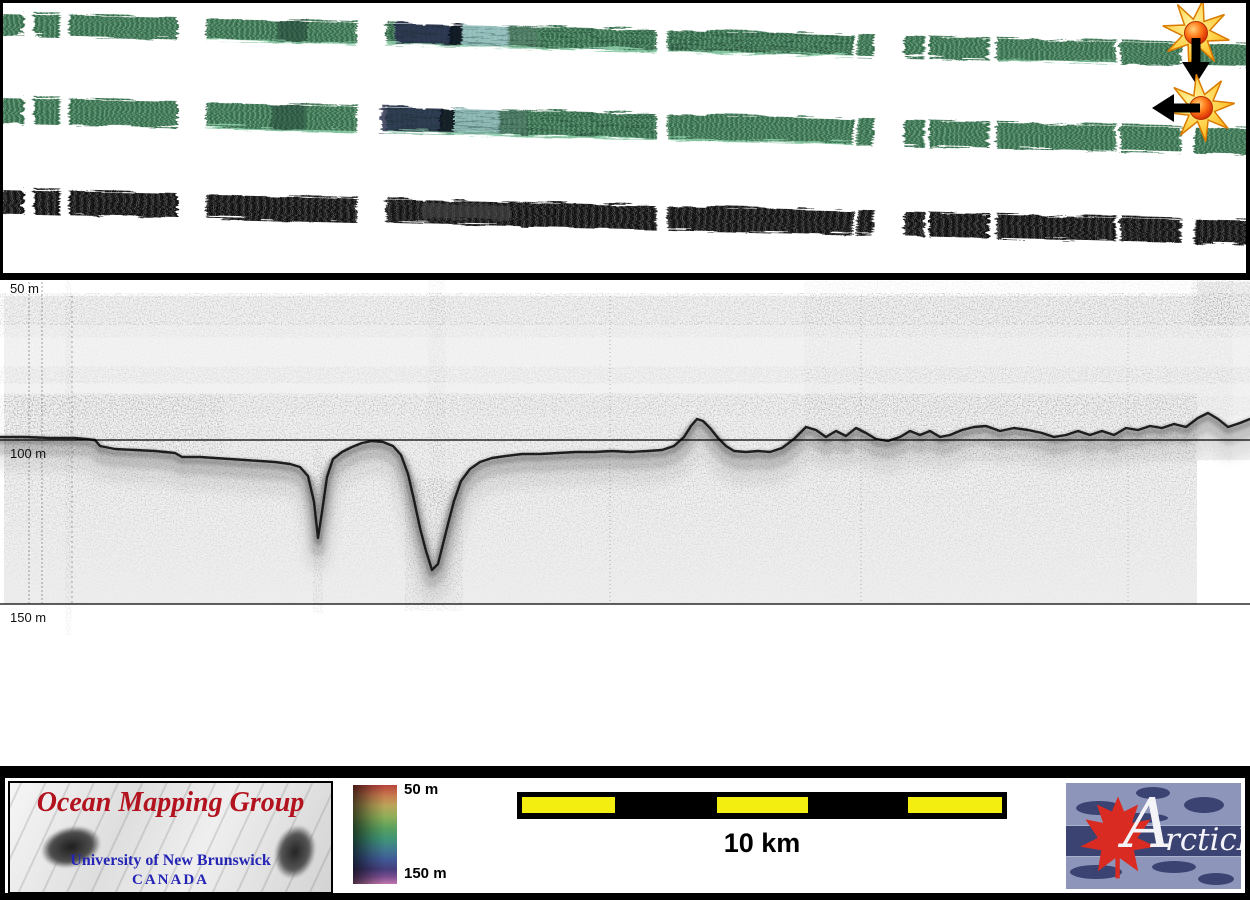 The height and width of the screenshot is (900, 1250). Describe the element at coordinates (170, 802) in the screenshot. I see `omg-logo-title: Ocean Mapping Group` at that location.